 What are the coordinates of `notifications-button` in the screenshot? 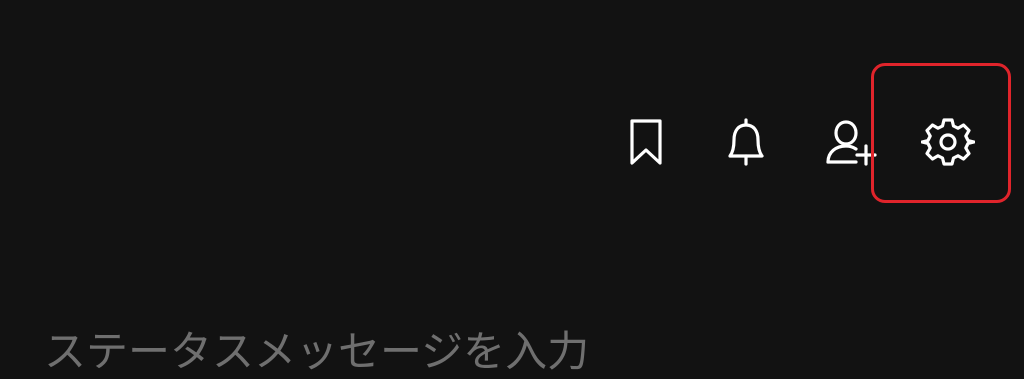 It's located at (746, 142).